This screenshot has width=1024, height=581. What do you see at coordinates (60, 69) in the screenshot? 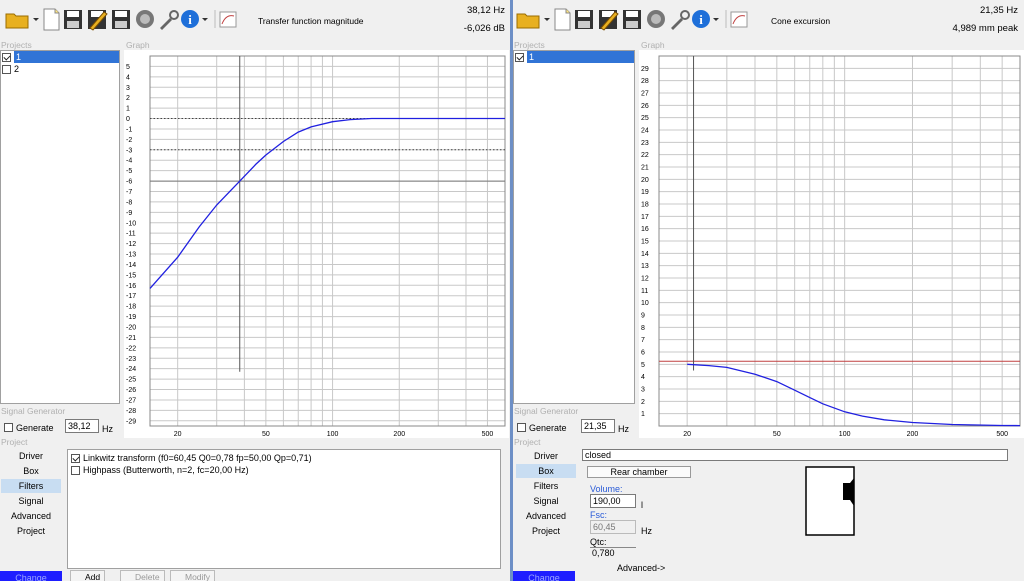
I see `project-item: 2` at bounding box center [60, 69].